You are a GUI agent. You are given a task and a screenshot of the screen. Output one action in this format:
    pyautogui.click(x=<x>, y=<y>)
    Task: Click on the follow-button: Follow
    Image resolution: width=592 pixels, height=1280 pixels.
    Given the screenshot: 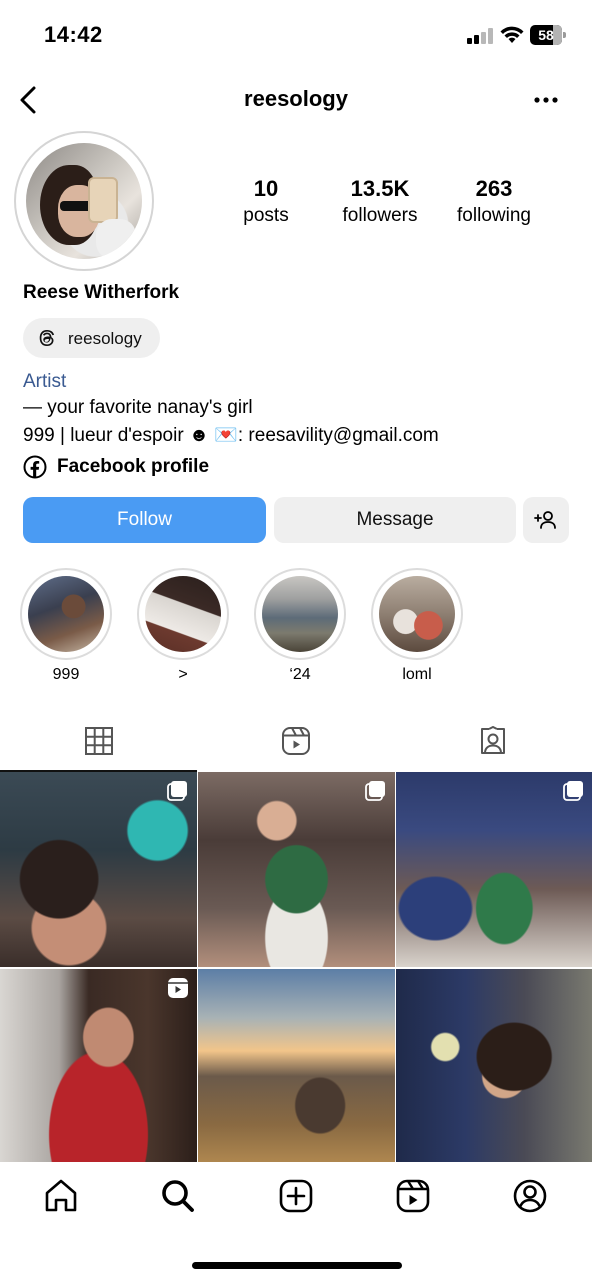 What is the action you would take?
    pyautogui.click(x=144, y=520)
    